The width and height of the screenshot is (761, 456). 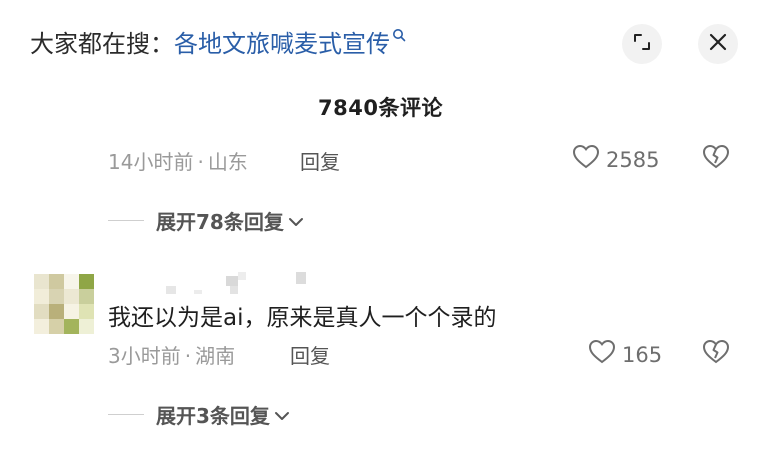 I want to click on expand-button, so click(x=642, y=44).